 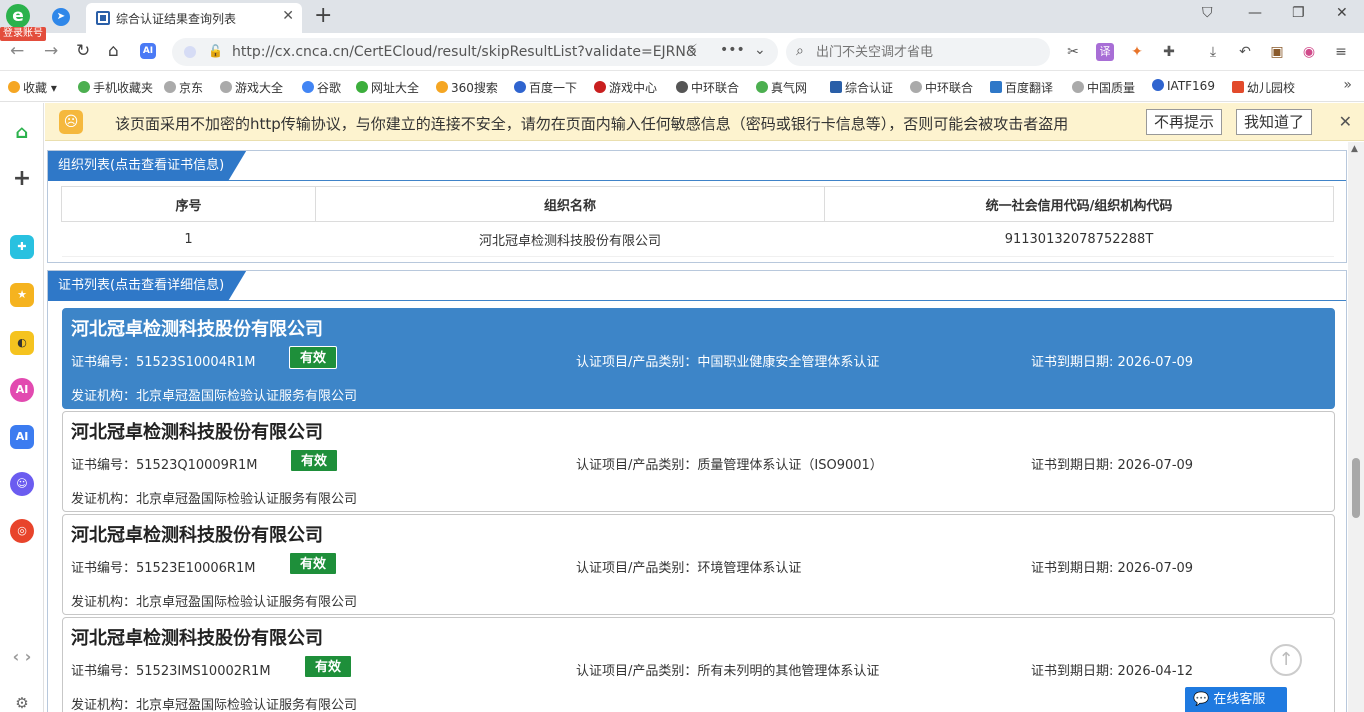 I want to click on home-icon: ⌂, so click(x=113, y=51).